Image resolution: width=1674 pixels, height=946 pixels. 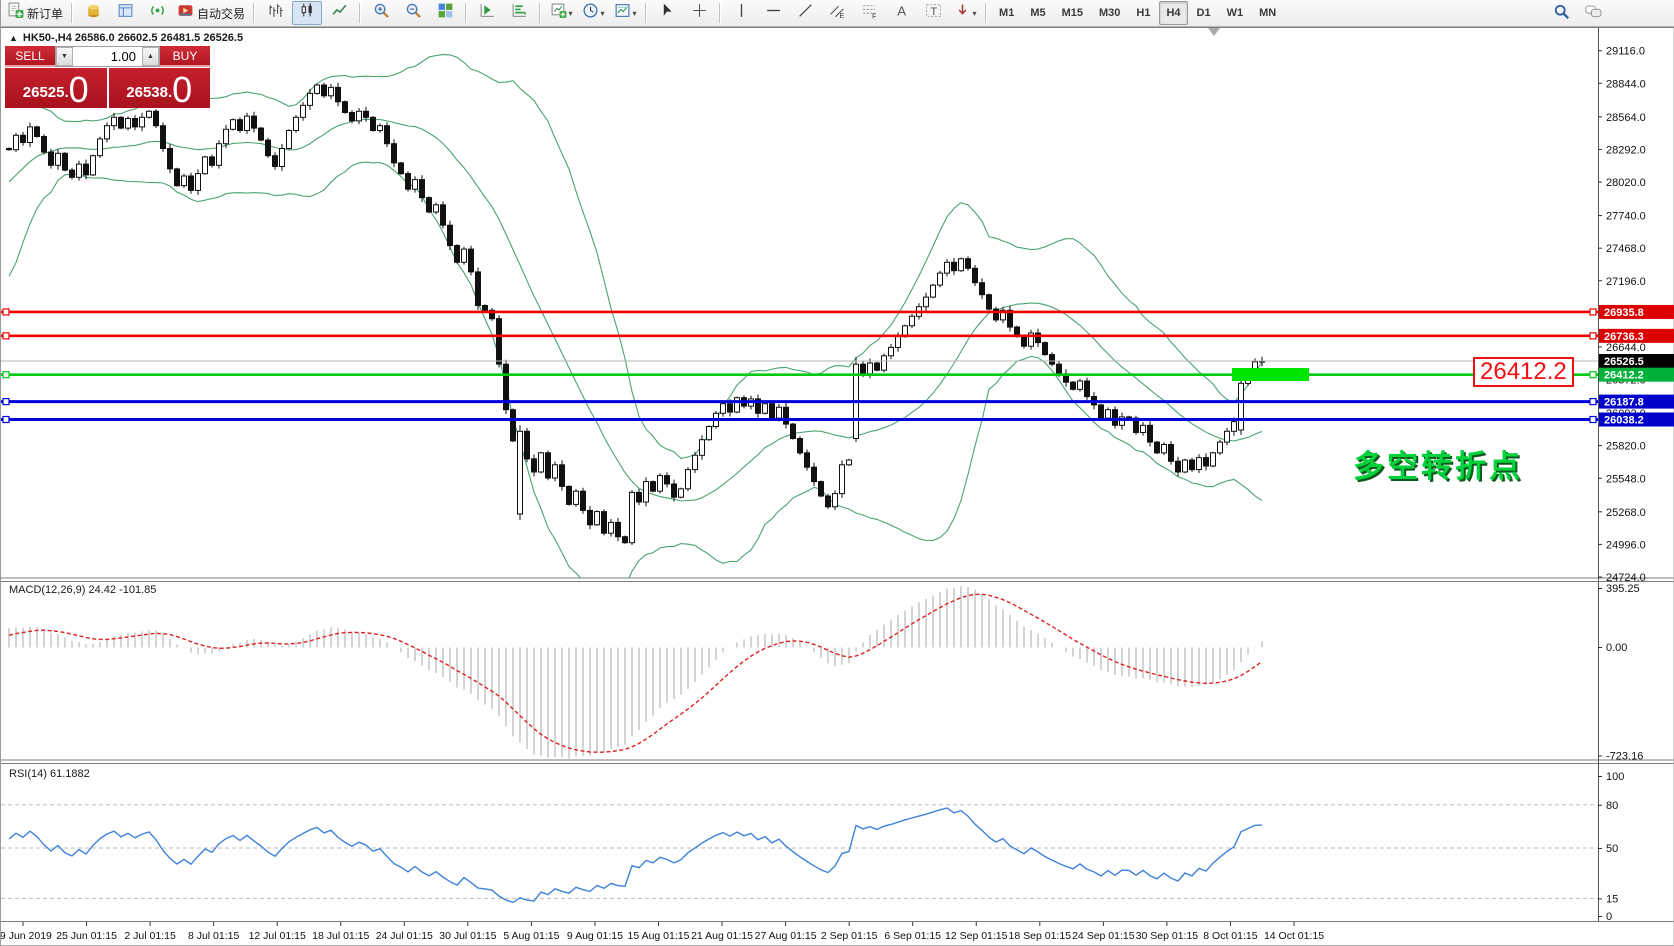 I want to click on toolbar-button-autotrading: 自动交易, so click(x=211, y=13).